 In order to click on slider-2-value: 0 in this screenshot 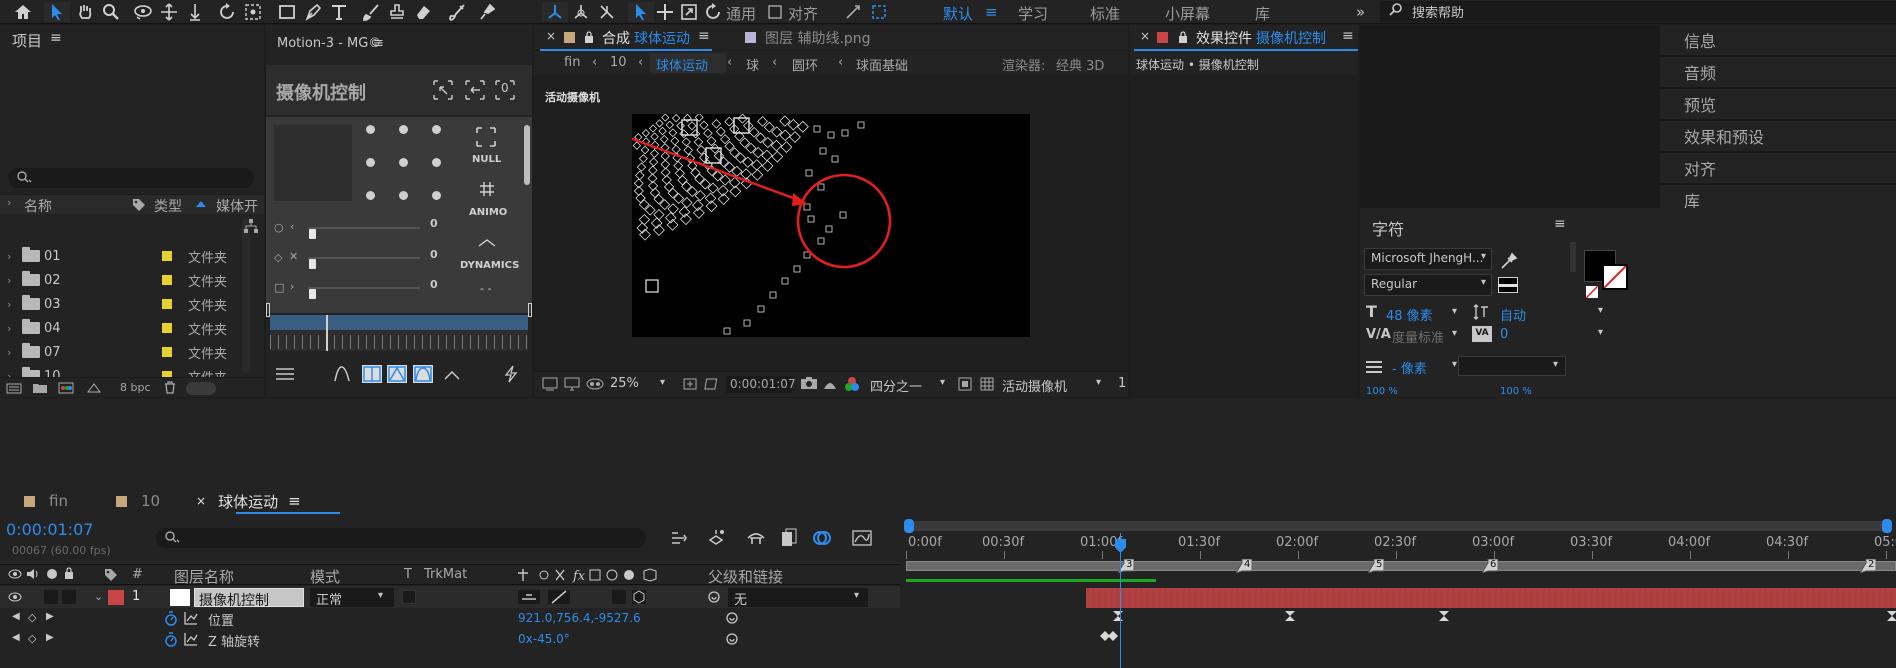, I will do `click(434, 254)`.